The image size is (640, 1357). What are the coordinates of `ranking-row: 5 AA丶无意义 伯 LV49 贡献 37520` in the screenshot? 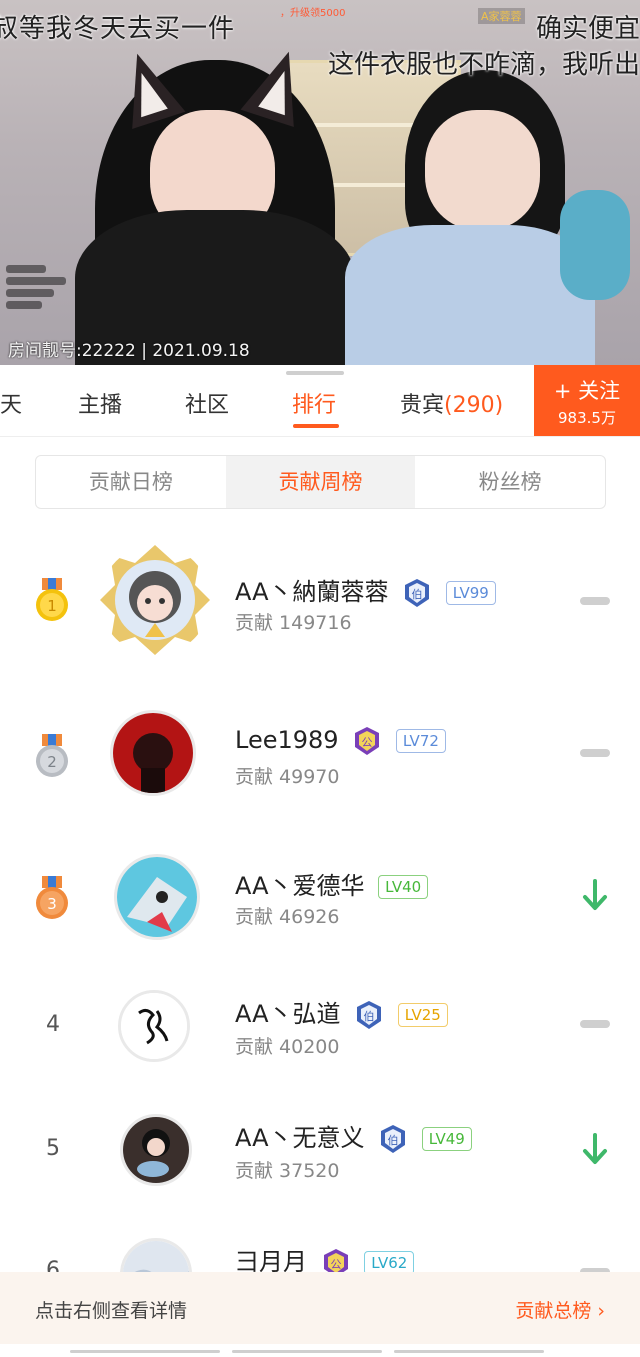 It's located at (320, 1128).